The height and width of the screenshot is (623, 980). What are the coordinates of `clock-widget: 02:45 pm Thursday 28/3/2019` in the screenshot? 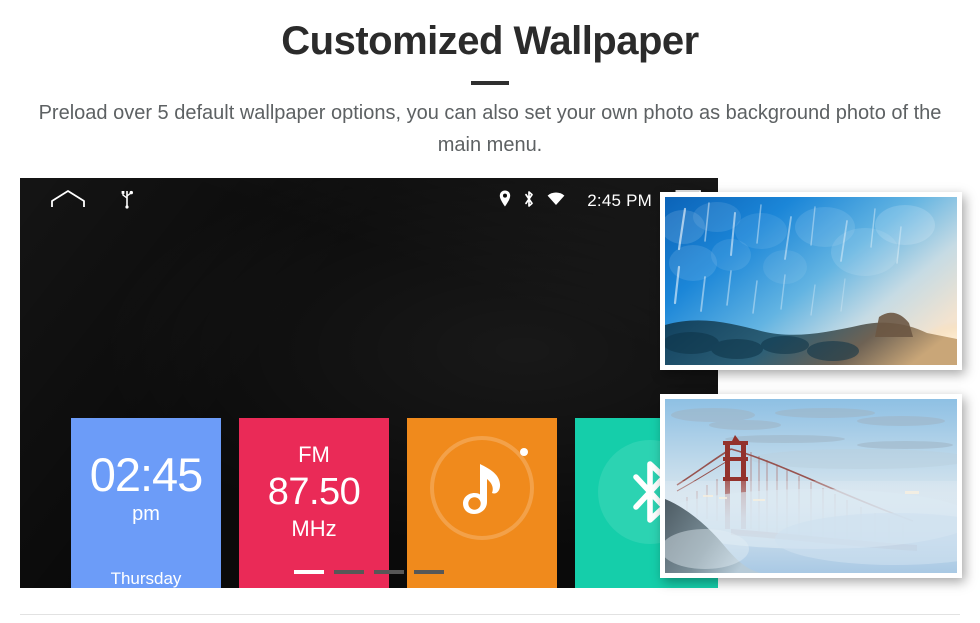 It's located at (146, 503).